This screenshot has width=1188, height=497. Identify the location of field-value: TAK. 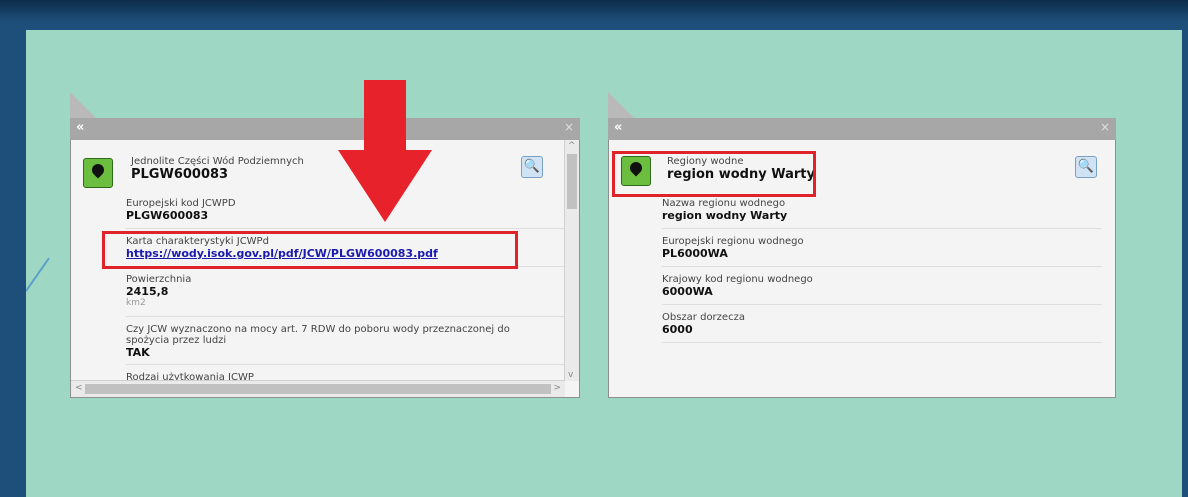
(138, 352).